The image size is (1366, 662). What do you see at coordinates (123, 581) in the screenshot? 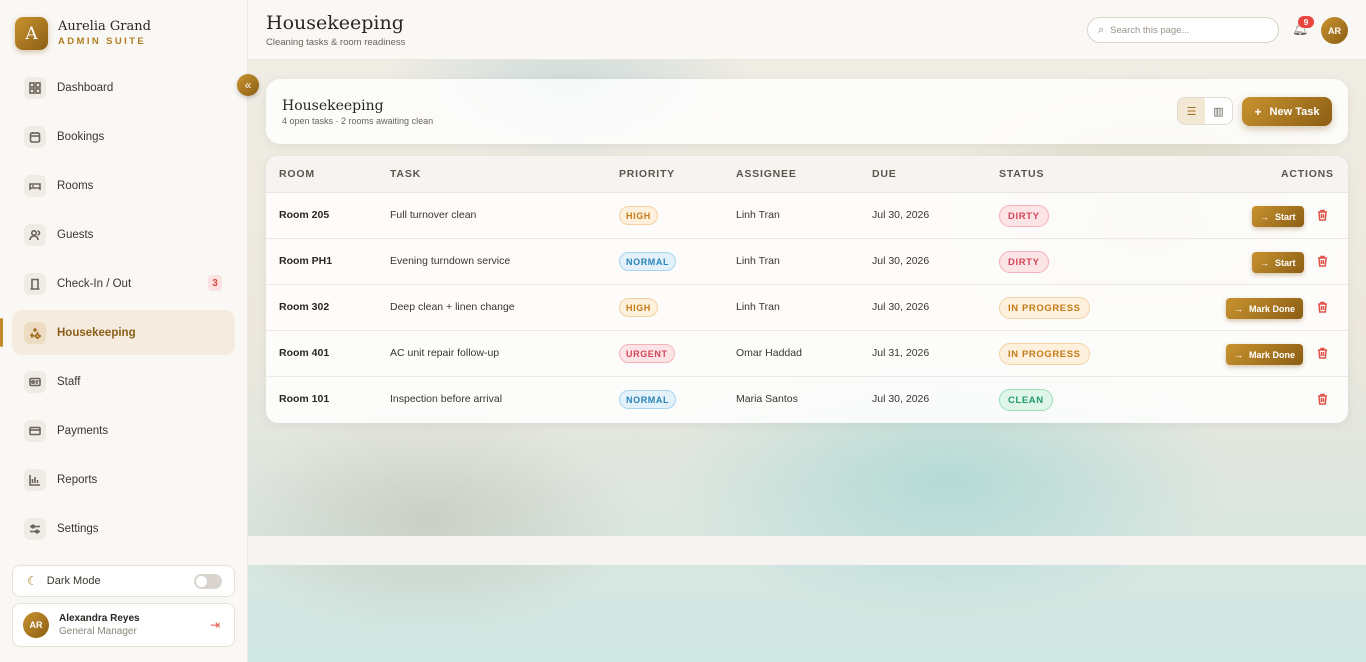
I see `dark-mode-row: ☾ Dark Mode` at bounding box center [123, 581].